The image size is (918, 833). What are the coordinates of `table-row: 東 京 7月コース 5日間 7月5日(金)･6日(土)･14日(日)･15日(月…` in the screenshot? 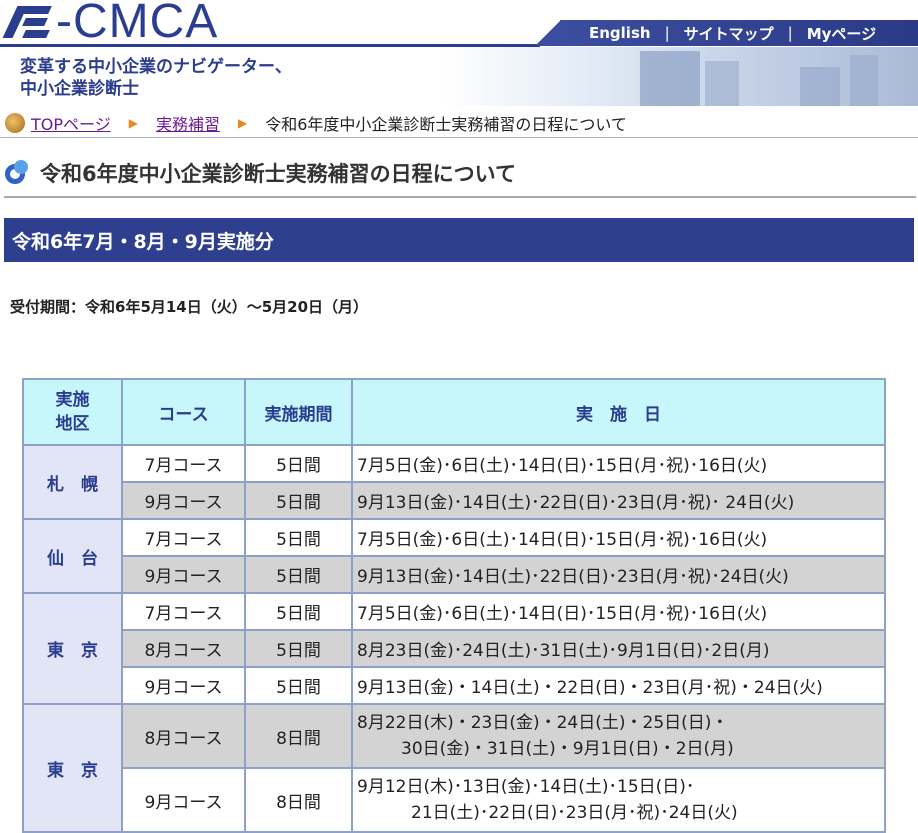 It's located at (454, 648).